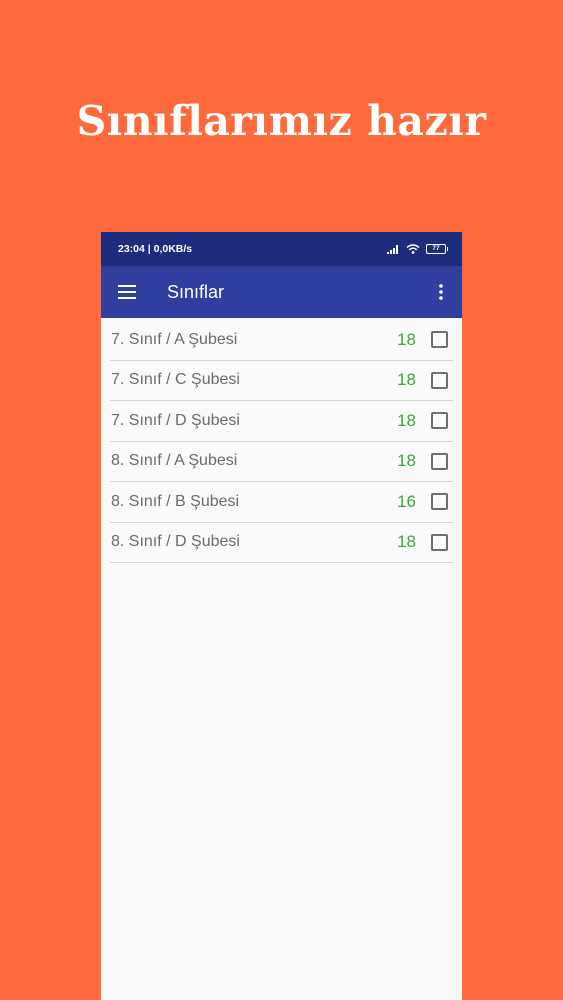  What do you see at coordinates (441, 292) in the screenshot?
I see `more-options-icon` at bounding box center [441, 292].